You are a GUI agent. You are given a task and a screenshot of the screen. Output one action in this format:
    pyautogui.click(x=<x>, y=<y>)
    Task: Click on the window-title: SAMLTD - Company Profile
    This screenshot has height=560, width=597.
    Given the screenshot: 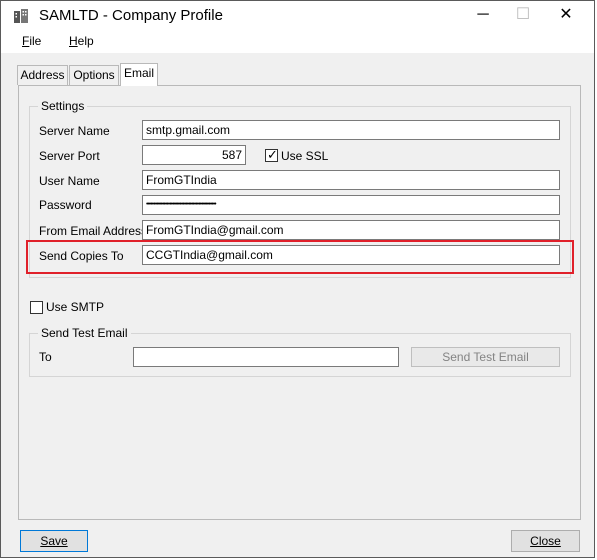 What is the action you would take?
    pyautogui.click(x=131, y=15)
    